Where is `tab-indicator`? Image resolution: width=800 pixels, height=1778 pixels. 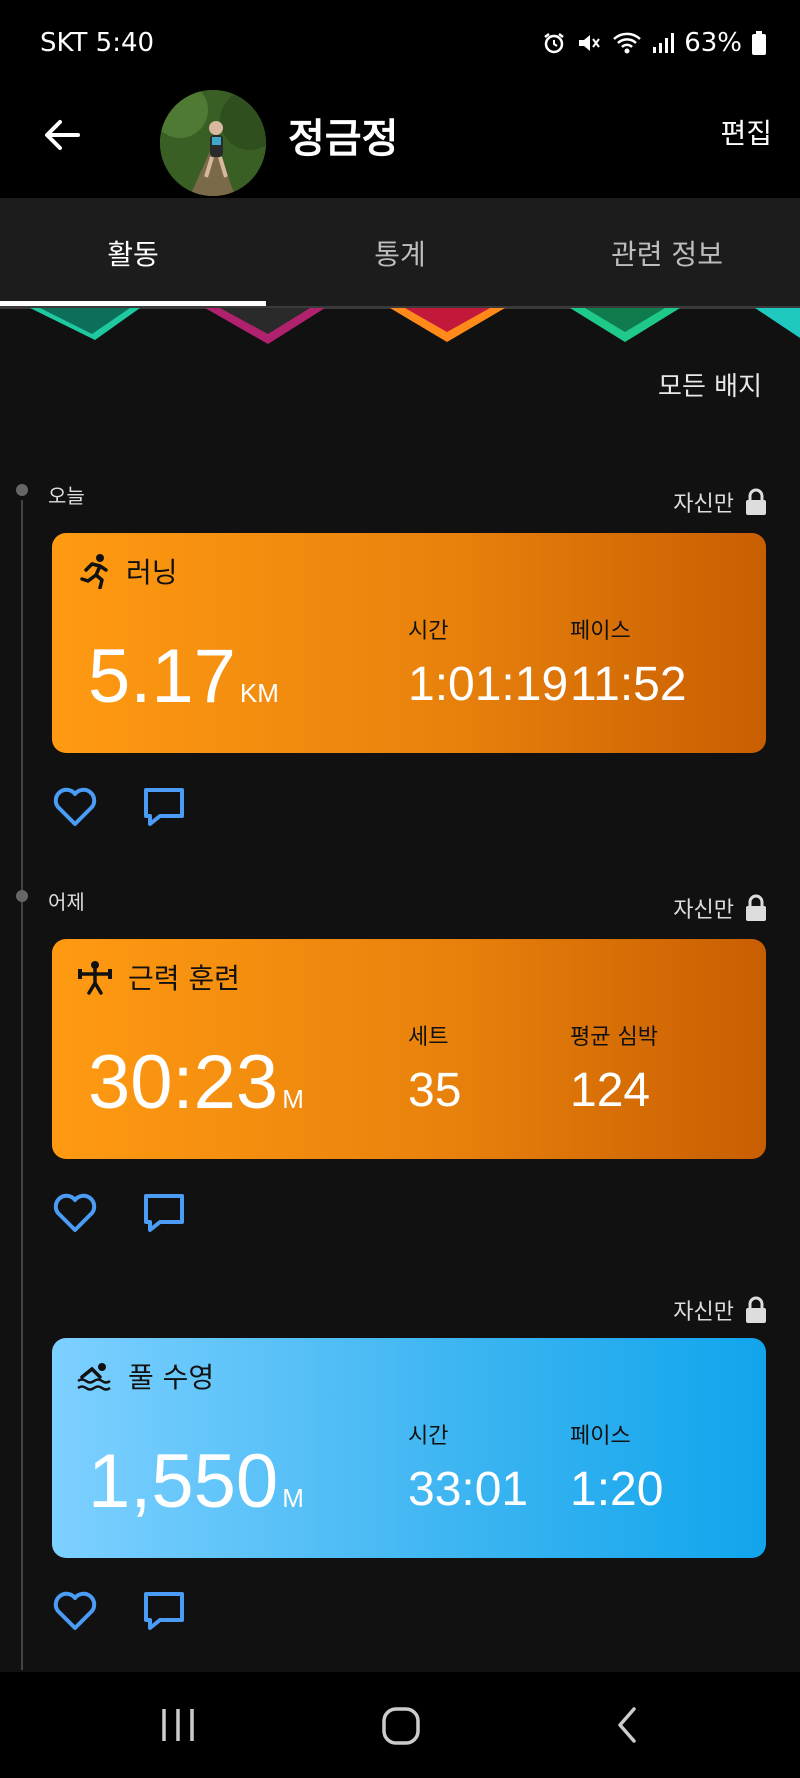
tab-indicator is located at coordinates (133, 303).